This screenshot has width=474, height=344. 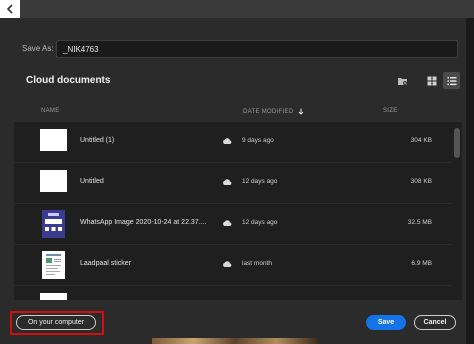 What do you see at coordinates (470, 181) in the screenshot?
I see `window-edge` at bounding box center [470, 181].